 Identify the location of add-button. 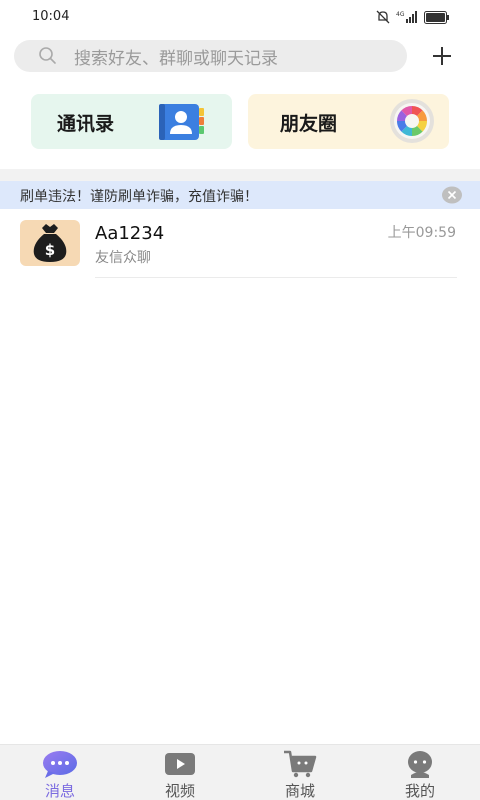
(442, 56).